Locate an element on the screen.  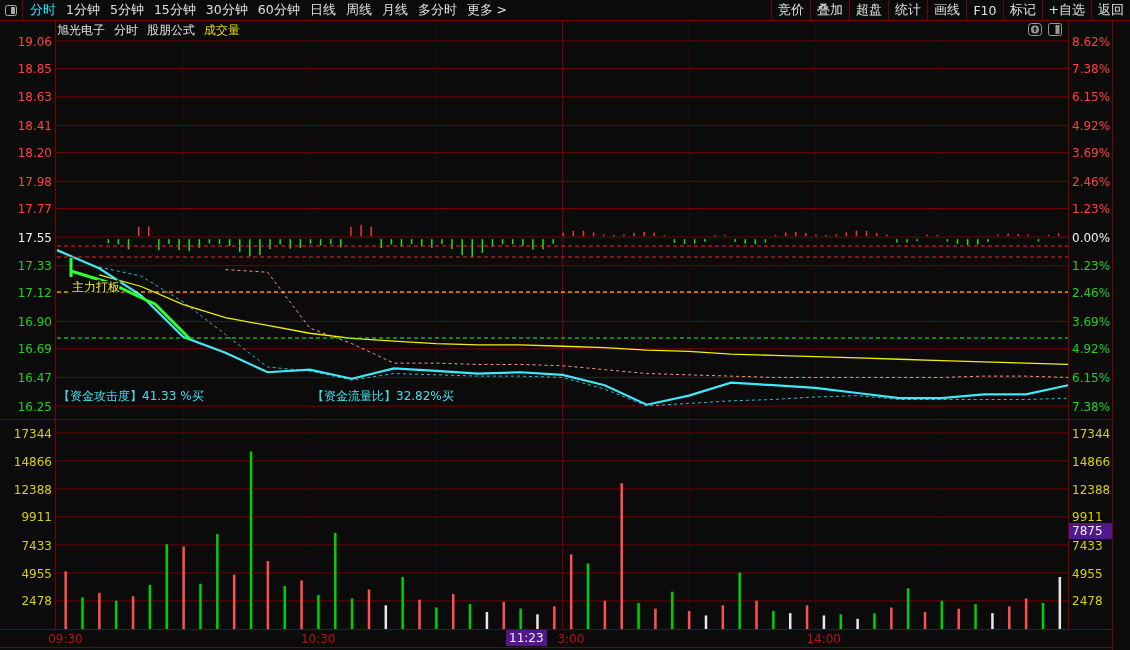
axis-label: 18.41 is located at coordinates (34, 125).